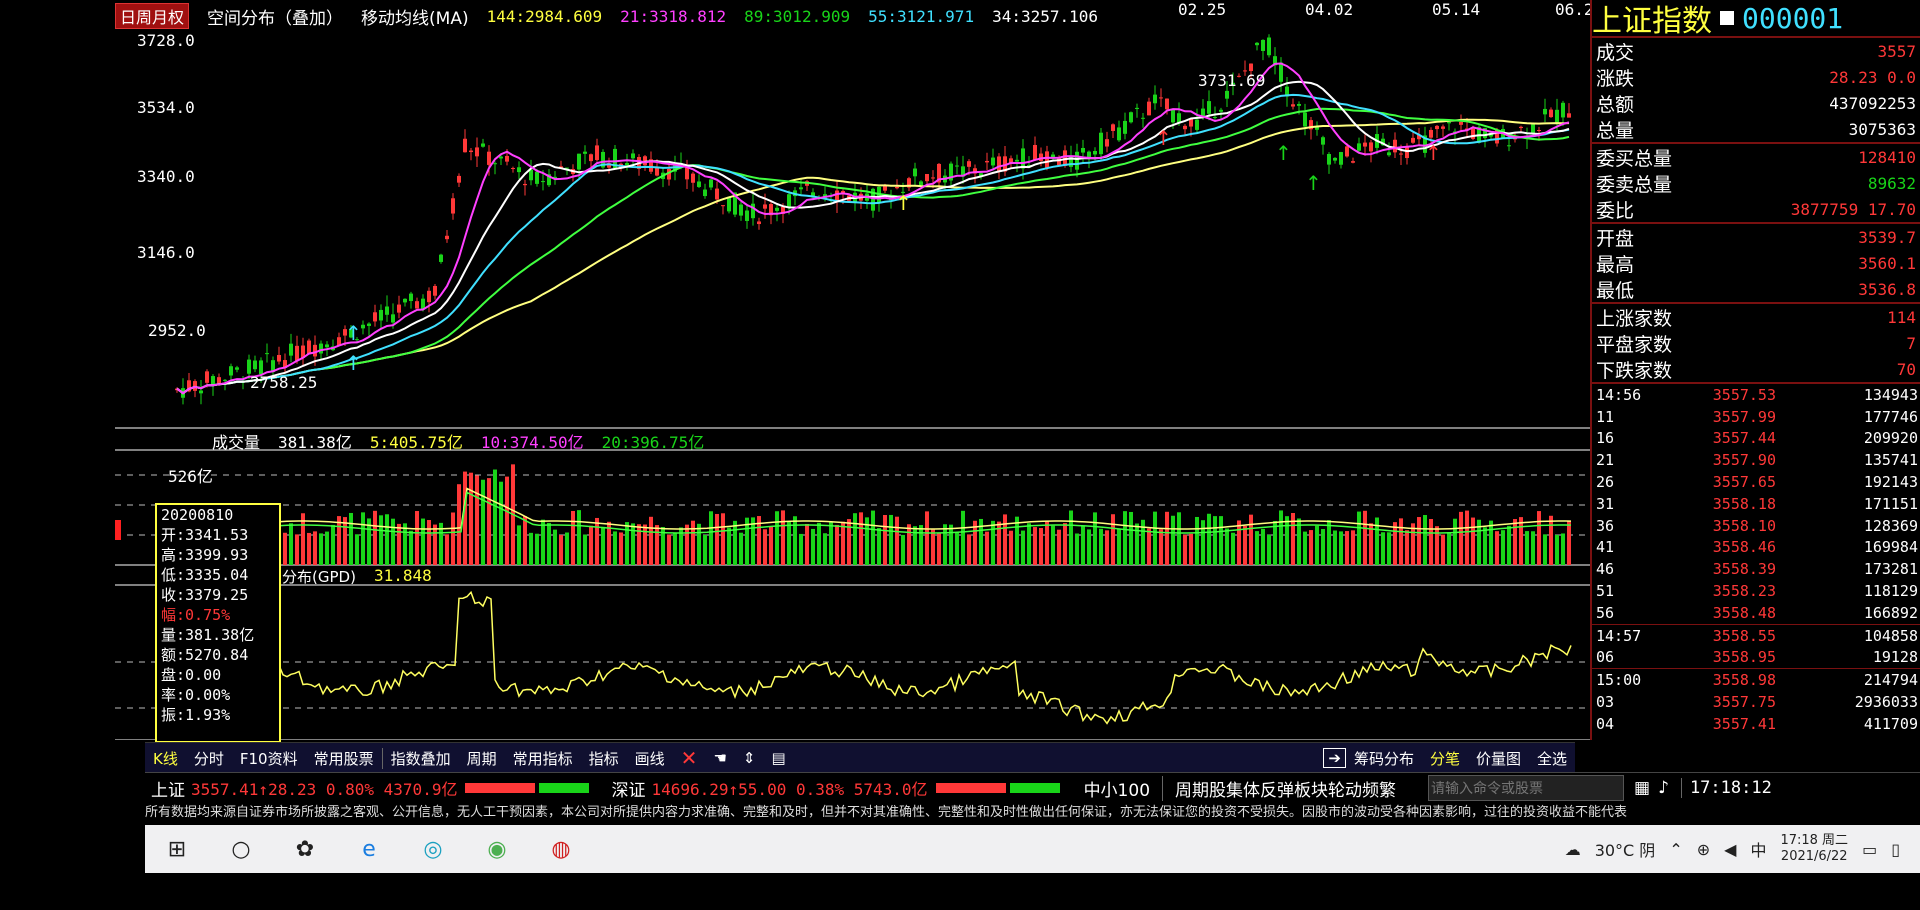 Image resolution: width=1920 pixels, height=910 pixels. I want to click on info-rate: 率:0.00%, so click(196, 695).